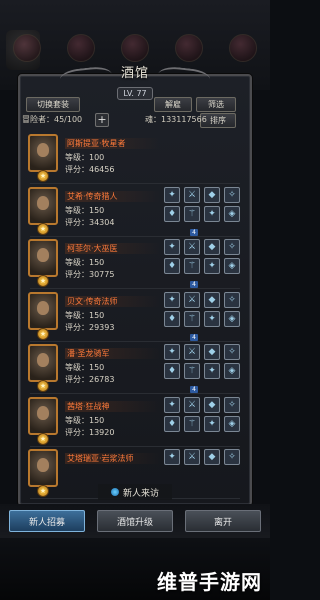  Describe the element at coordinates (135, 158) in the screenshot. I see `adventurer-card: ★ 阿斯提亚·牧星者 等级：100 评分：46456` at that location.